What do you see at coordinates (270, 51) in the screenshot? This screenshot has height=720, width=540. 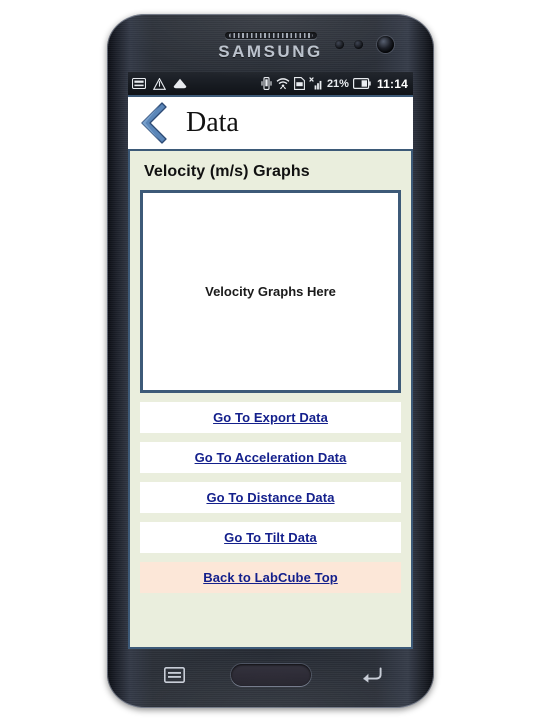 I see `samsung-brand-logo: SAMSUNG` at bounding box center [270, 51].